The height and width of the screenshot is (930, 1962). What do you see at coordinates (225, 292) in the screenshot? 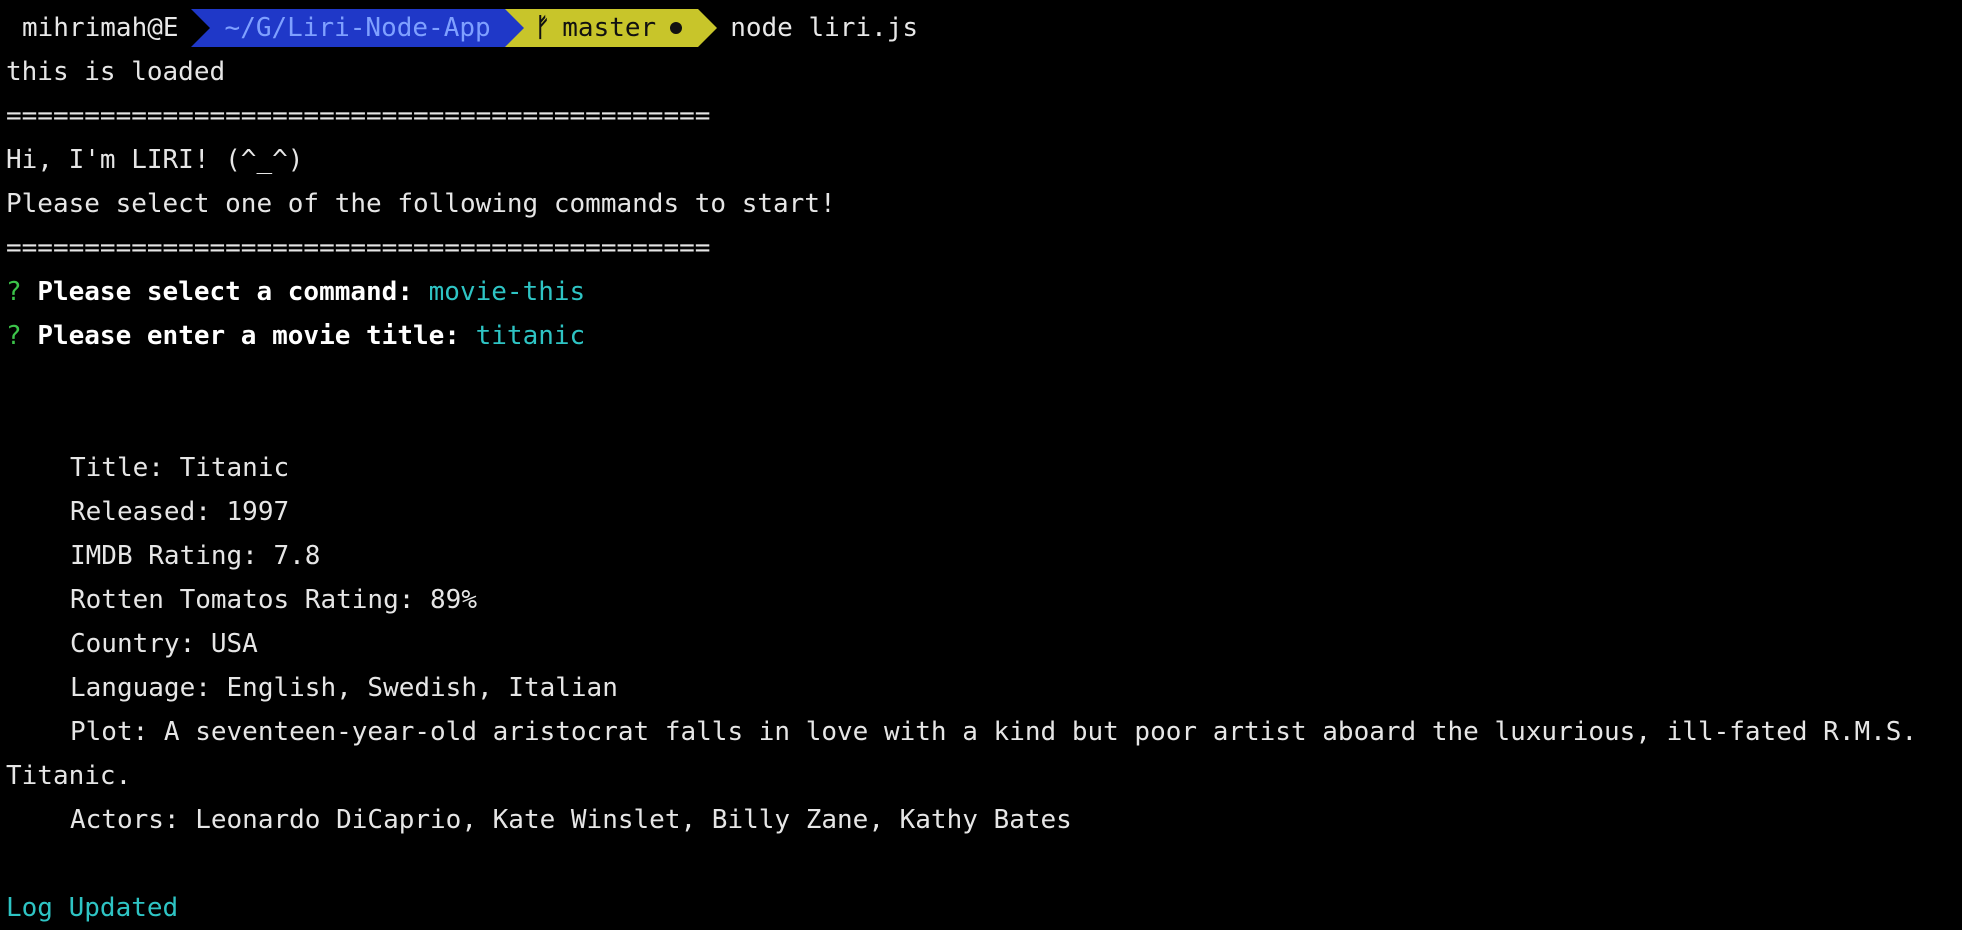
I see `question-label: Please select a command:` at bounding box center [225, 292].